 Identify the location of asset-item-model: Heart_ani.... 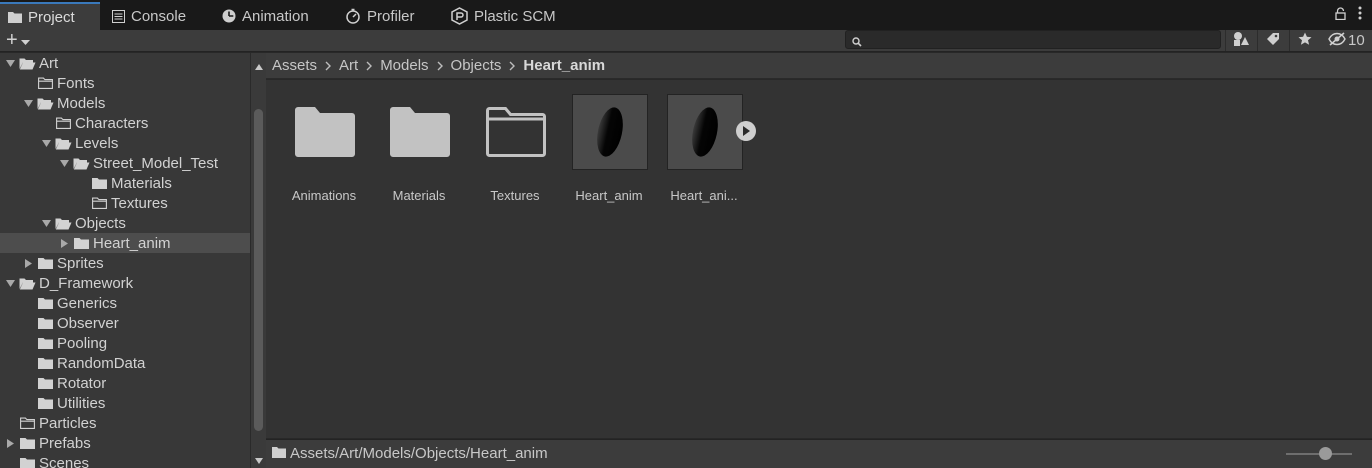
(704, 148).